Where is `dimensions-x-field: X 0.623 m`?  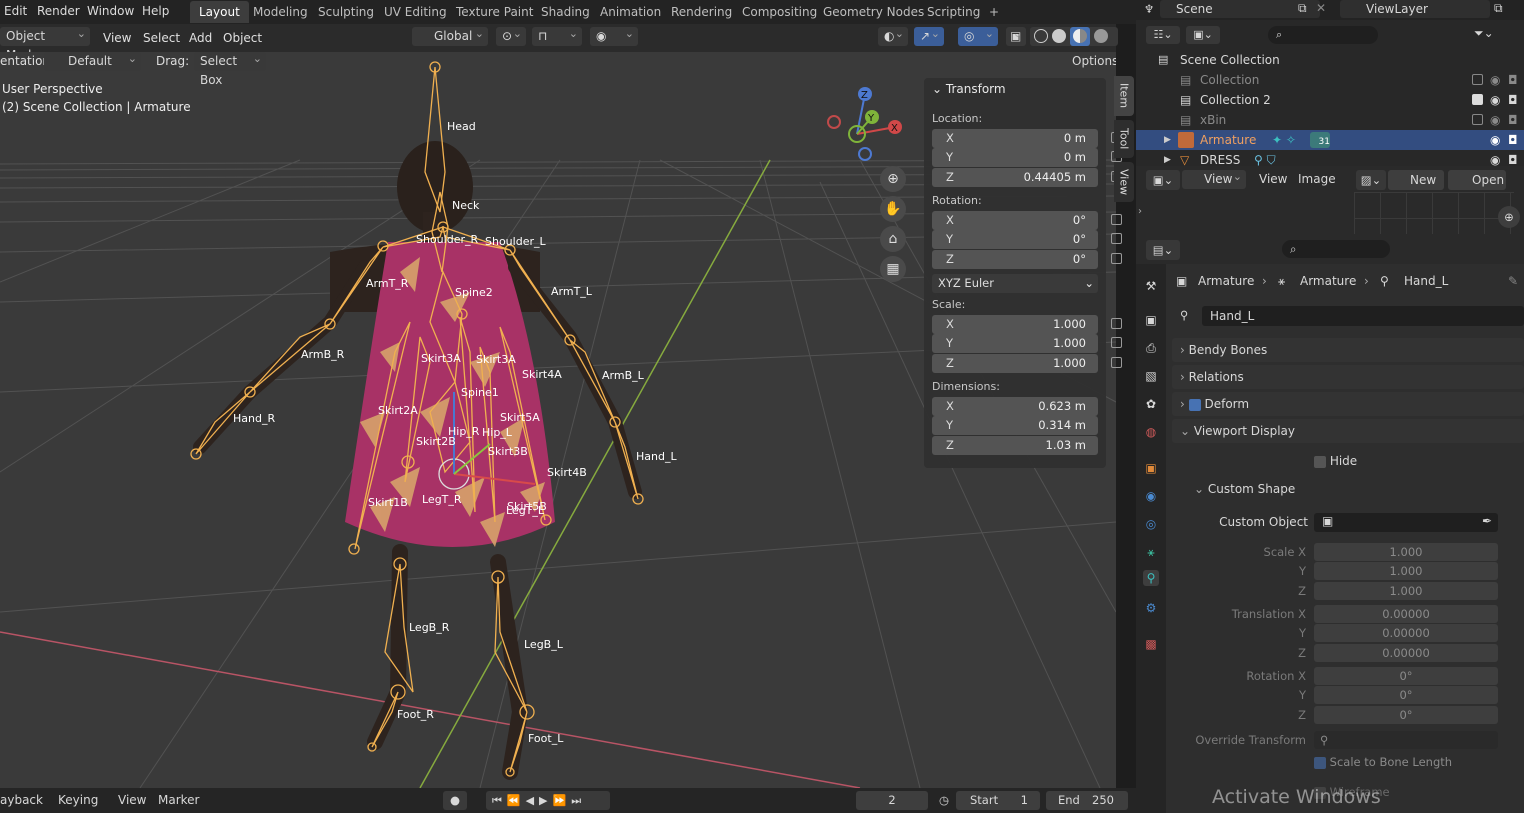 dimensions-x-field: X 0.623 m is located at coordinates (1015, 406).